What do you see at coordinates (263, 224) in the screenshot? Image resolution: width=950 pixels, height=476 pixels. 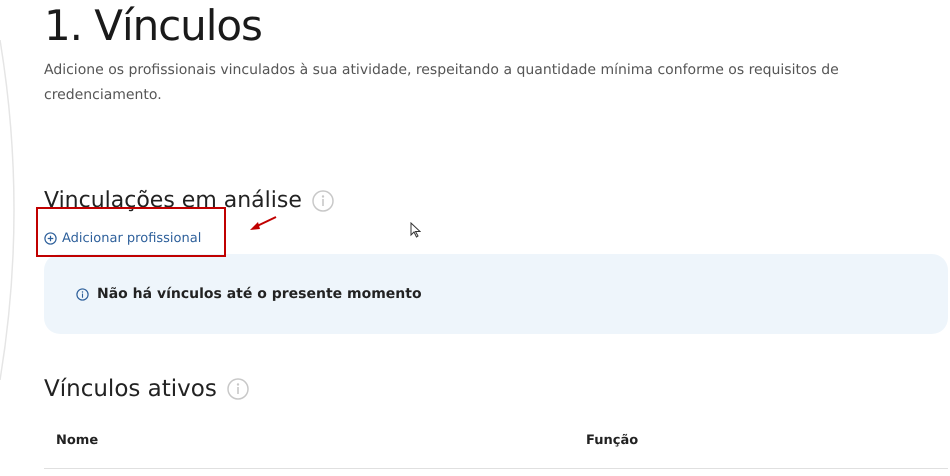 I see `annotation-arrow` at bounding box center [263, 224].